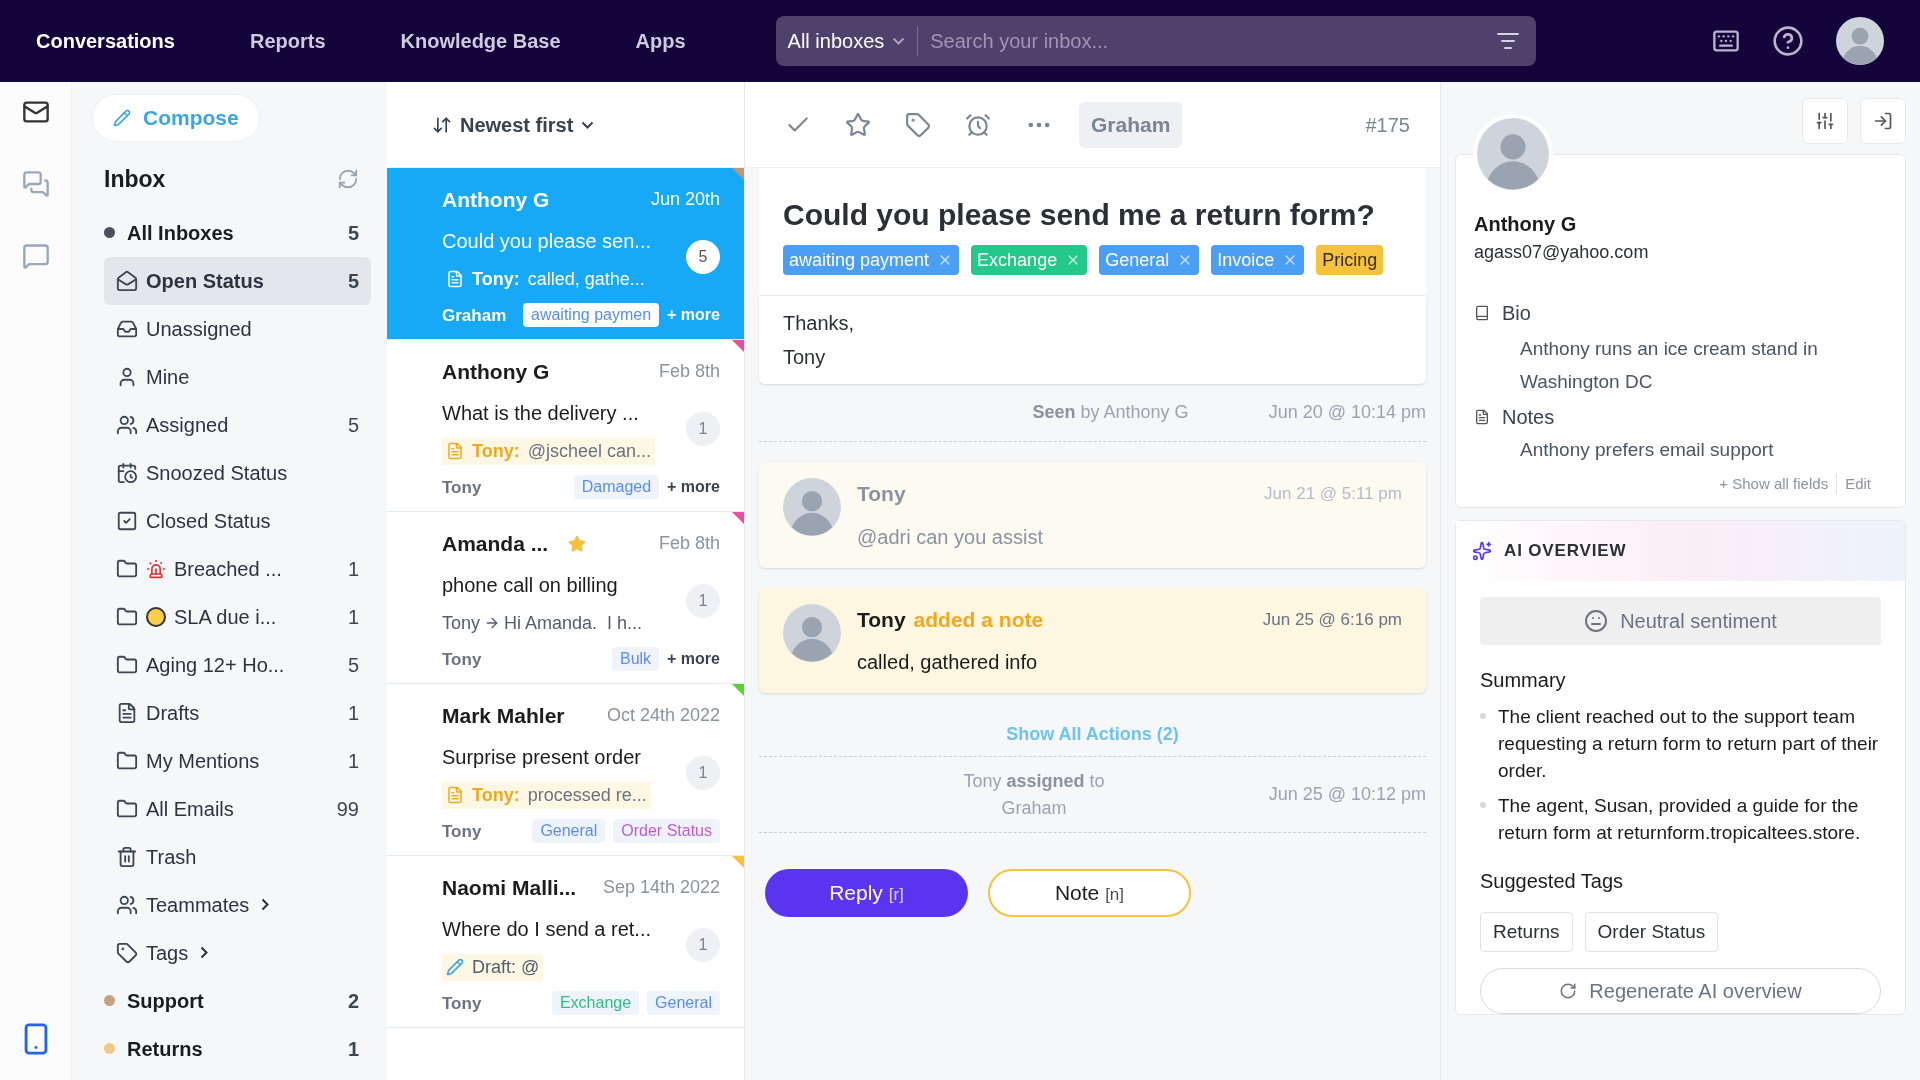 Image resolution: width=1920 pixels, height=1080 pixels. What do you see at coordinates (237, 472) in the screenshot?
I see `sidebar-item: Snoozed Status` at bounding box center [237, 472].